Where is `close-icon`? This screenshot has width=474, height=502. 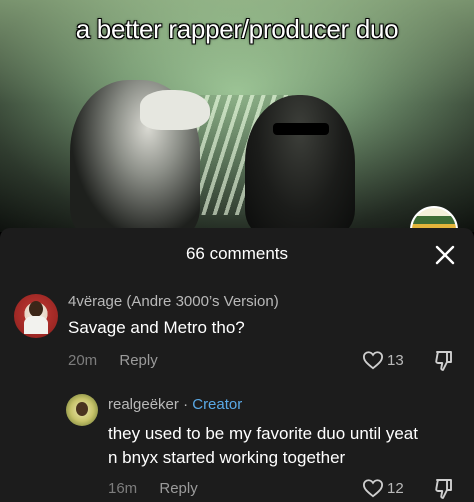
close-icon is located at coordinates (445, 255).